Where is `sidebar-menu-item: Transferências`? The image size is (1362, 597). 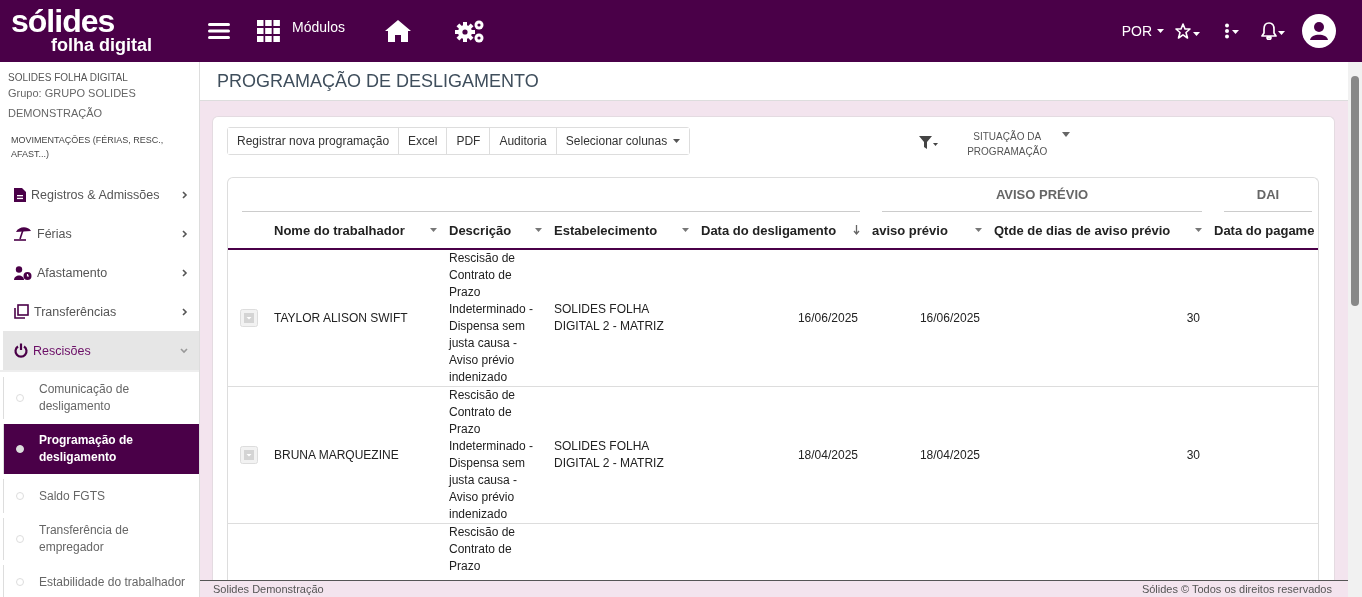
sidebar-menu-item: Transferências is located at coordinates (99, 311).